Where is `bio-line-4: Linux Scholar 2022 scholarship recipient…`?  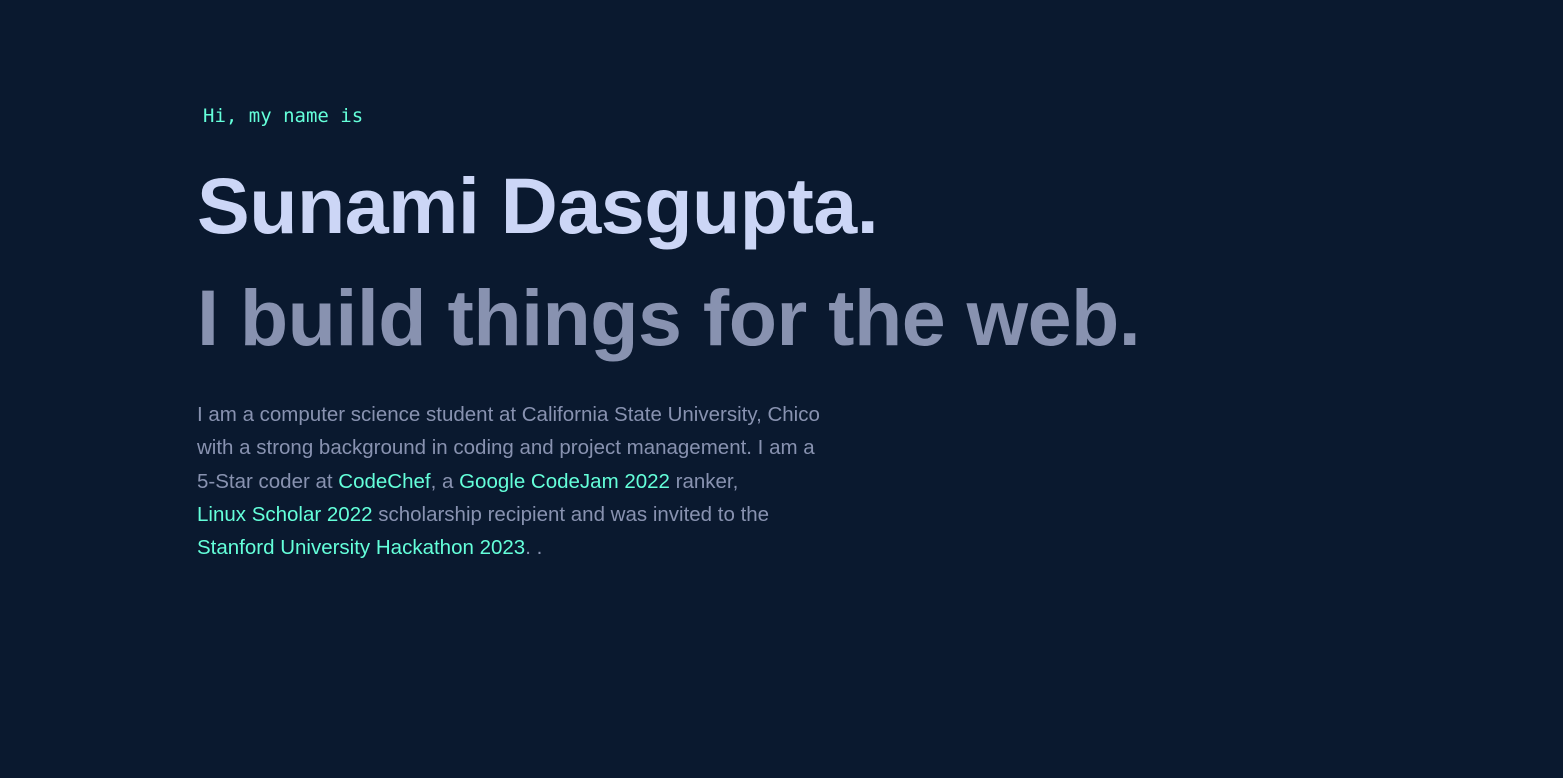 bio-line-4: Linux Scholar 2022 scholarship recipient… is located at coordinates (547, 514).